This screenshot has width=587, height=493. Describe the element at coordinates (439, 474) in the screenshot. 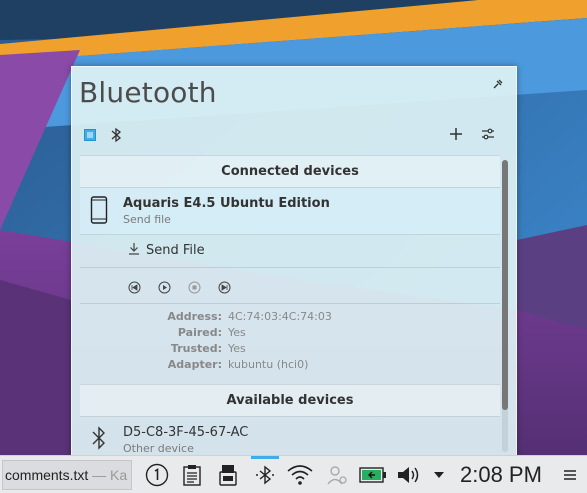

I see `expand-tray-icon` at that location.